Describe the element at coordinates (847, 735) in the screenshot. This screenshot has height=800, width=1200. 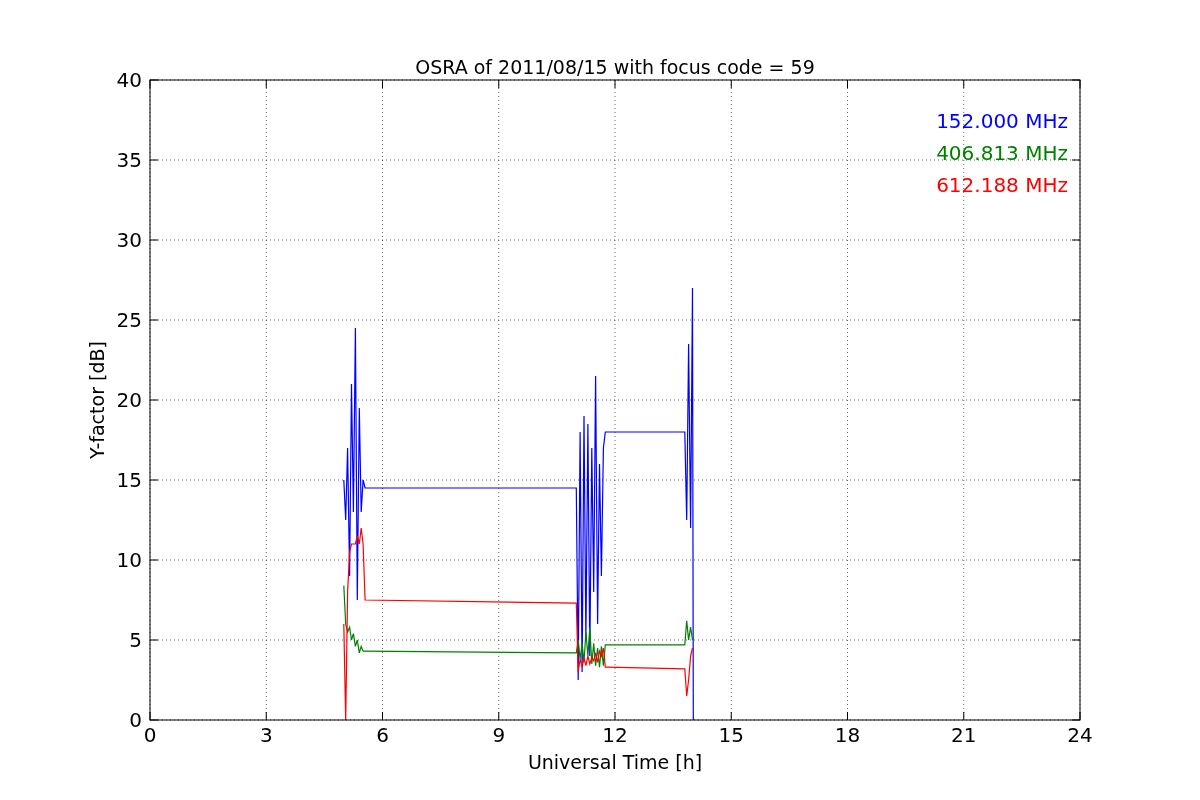
I see `x-tick-label: 18` at that location.